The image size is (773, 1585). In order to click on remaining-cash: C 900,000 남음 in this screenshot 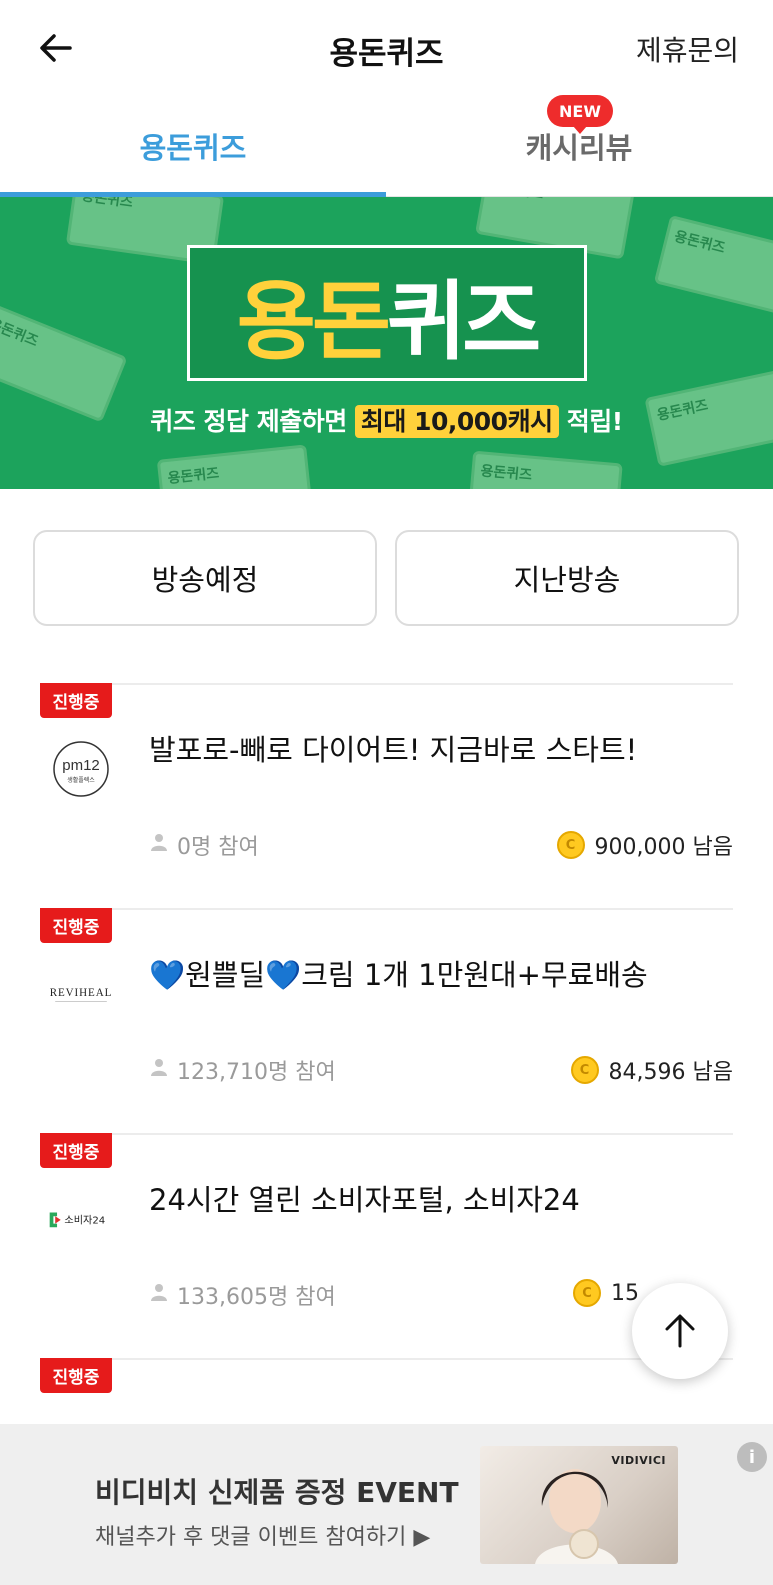, I will do `click(644, 845)`.